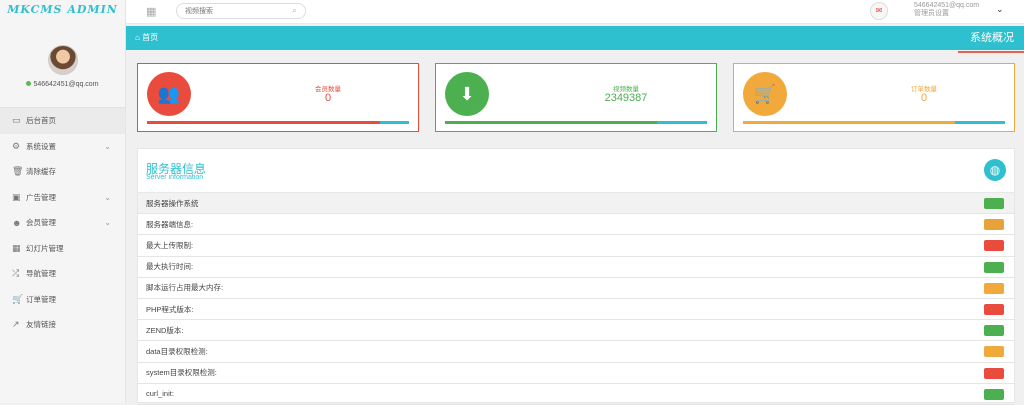 The height and width of the screenshot is (405, 1024). Describe the element at coordinates (62, 198) in the screenshot. I see `sidebar-item-3: ▣ 广告管理 ⌄` at that location.